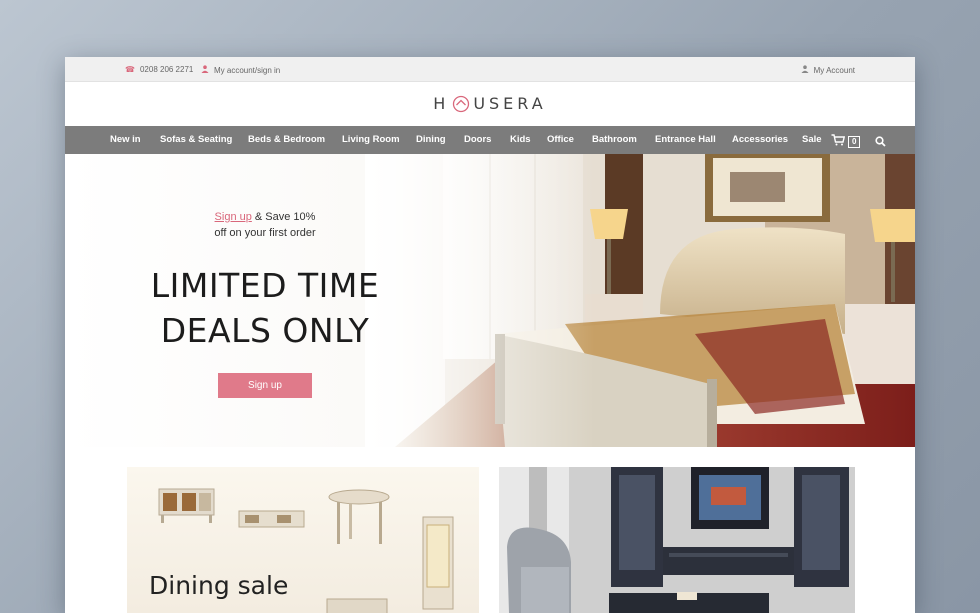 This screenshot has width=980, height=613. Describe the element at coordinates (834, 70) in the screenshot. I see `my-account-label: My Account` at that location.